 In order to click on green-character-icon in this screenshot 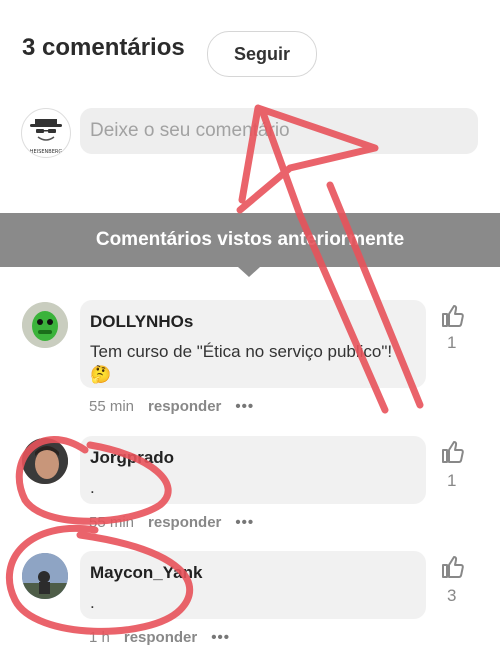, I will do `click(45, 325)`.